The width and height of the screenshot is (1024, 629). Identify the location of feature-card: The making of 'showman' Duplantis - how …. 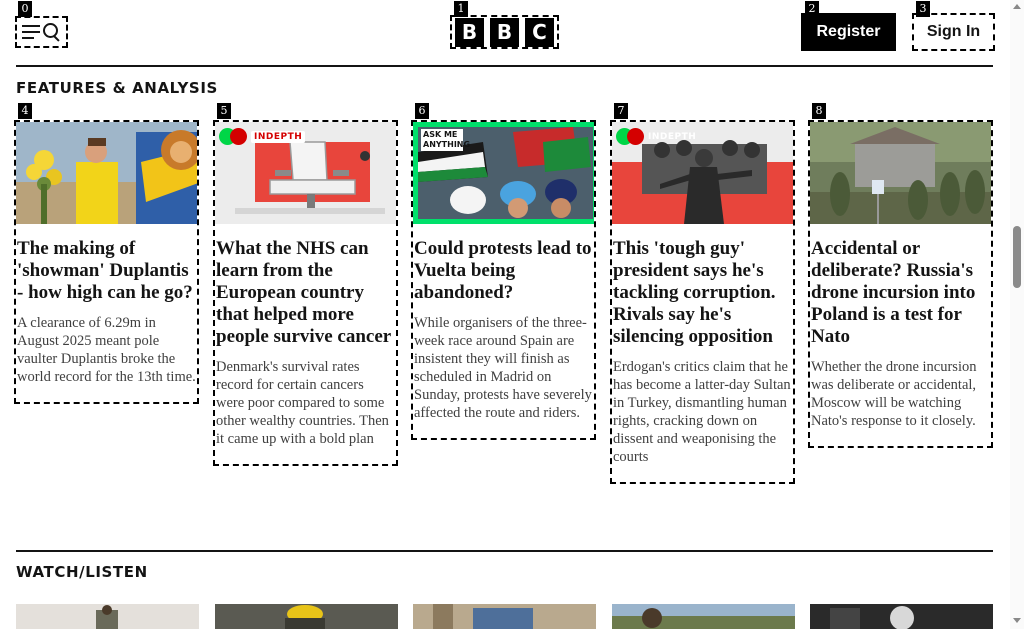
(106, 262).